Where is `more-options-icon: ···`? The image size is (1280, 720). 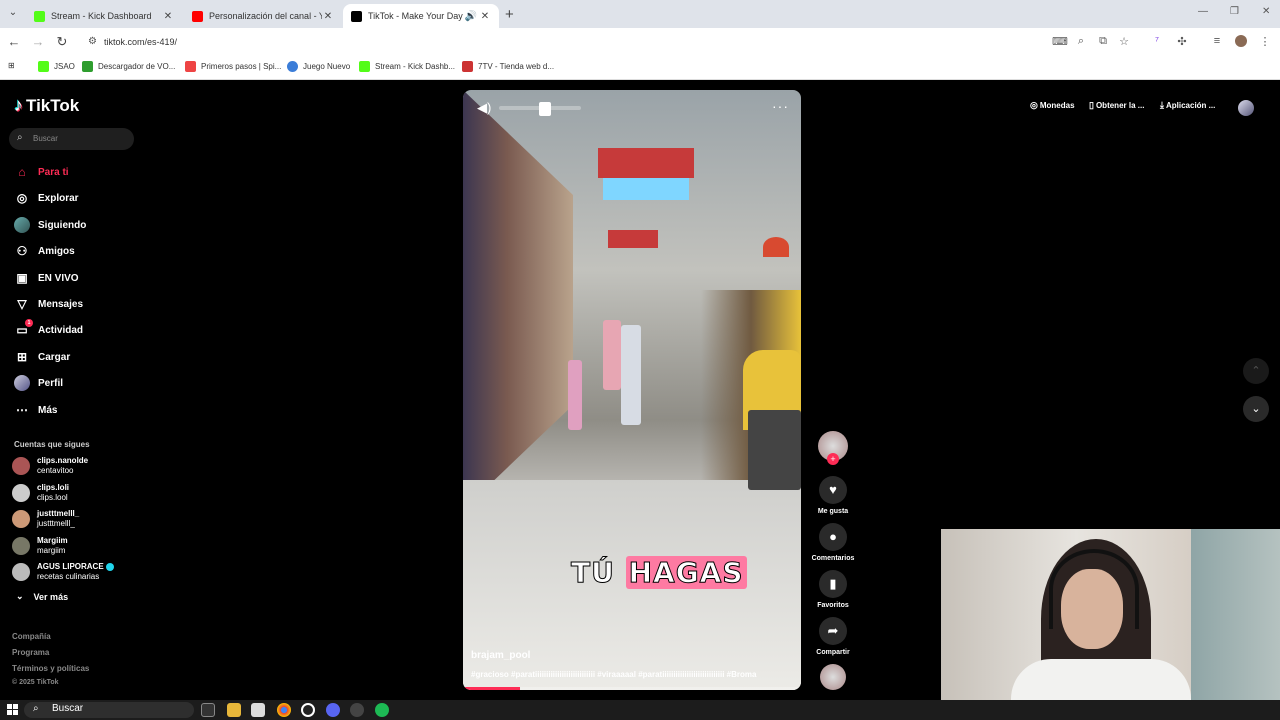 more-options-icon: ··· is located at coordinates (780, 106).